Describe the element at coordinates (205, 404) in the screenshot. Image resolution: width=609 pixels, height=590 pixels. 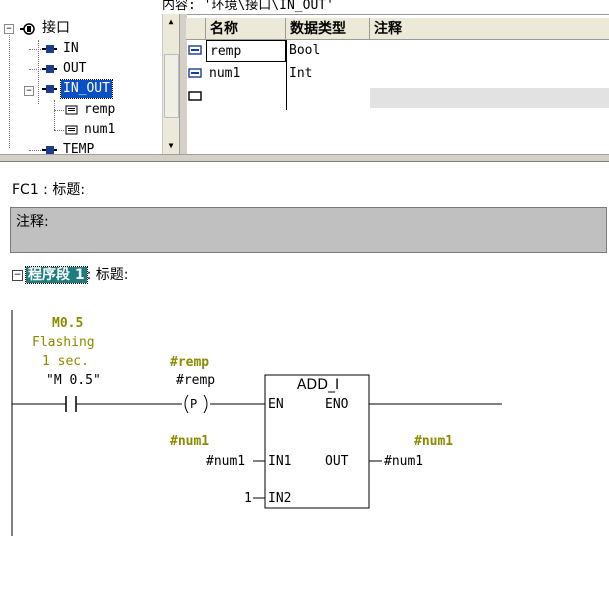
I see `edge-coil-right` at that location.